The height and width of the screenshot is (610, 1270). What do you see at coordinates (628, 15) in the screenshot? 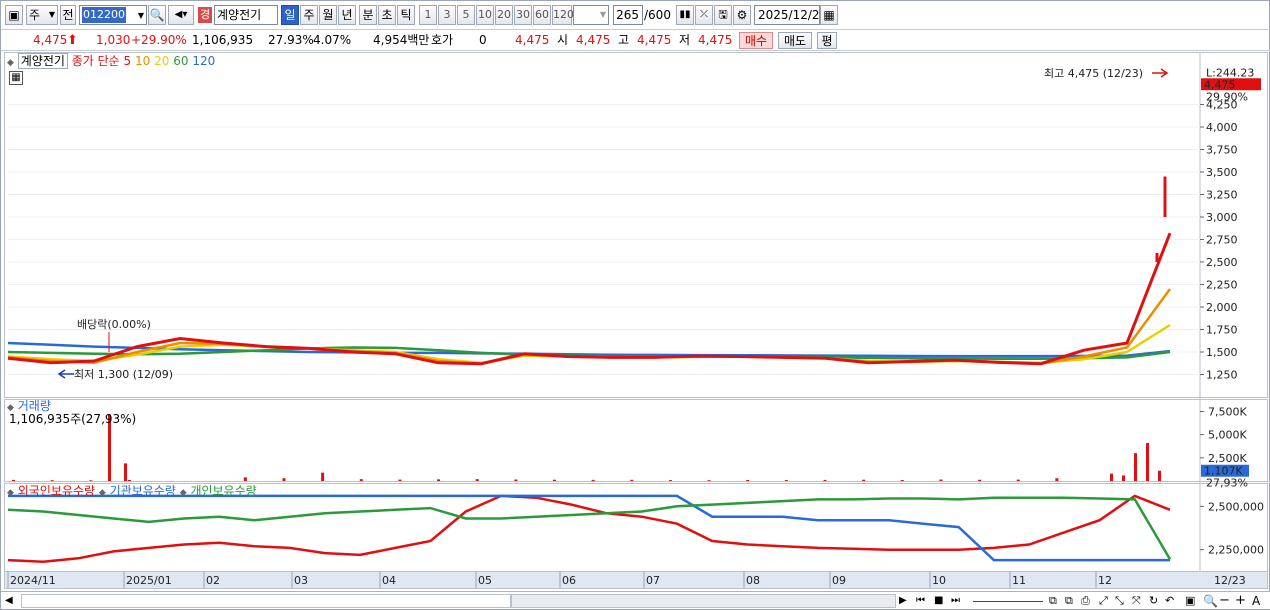
I see `data-count-input: 265` at bounding box center [628, 15].